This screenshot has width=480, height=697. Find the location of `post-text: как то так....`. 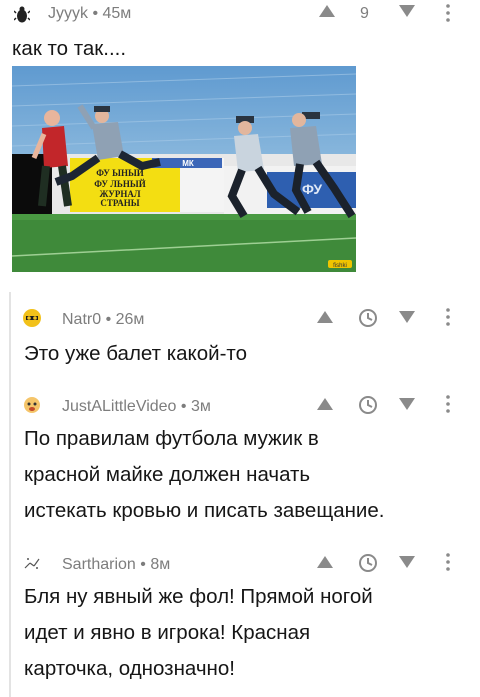

post-text: как то так.... is located at coordinates (69, 48).